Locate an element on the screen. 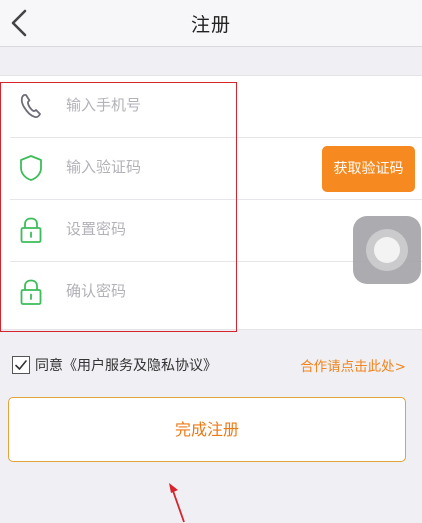 Image resolution: width=422 pixels, height=523 pixels. checkmark-icon is located at coordinates (21, 365).